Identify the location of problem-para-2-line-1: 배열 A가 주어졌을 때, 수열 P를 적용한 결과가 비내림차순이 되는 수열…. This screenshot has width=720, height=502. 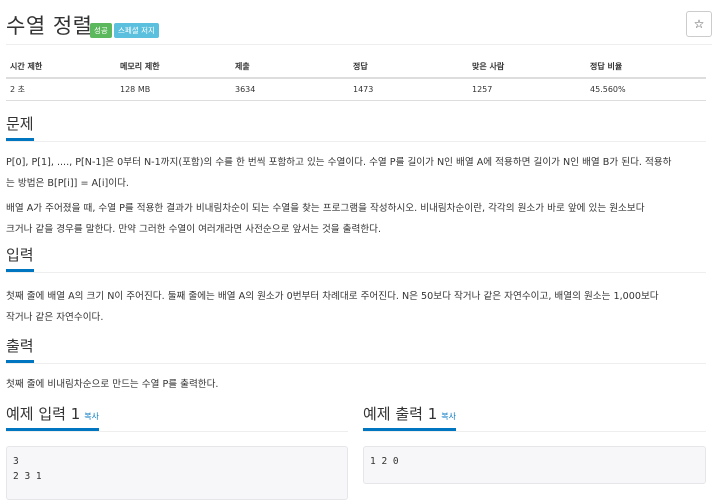
(325, 208).